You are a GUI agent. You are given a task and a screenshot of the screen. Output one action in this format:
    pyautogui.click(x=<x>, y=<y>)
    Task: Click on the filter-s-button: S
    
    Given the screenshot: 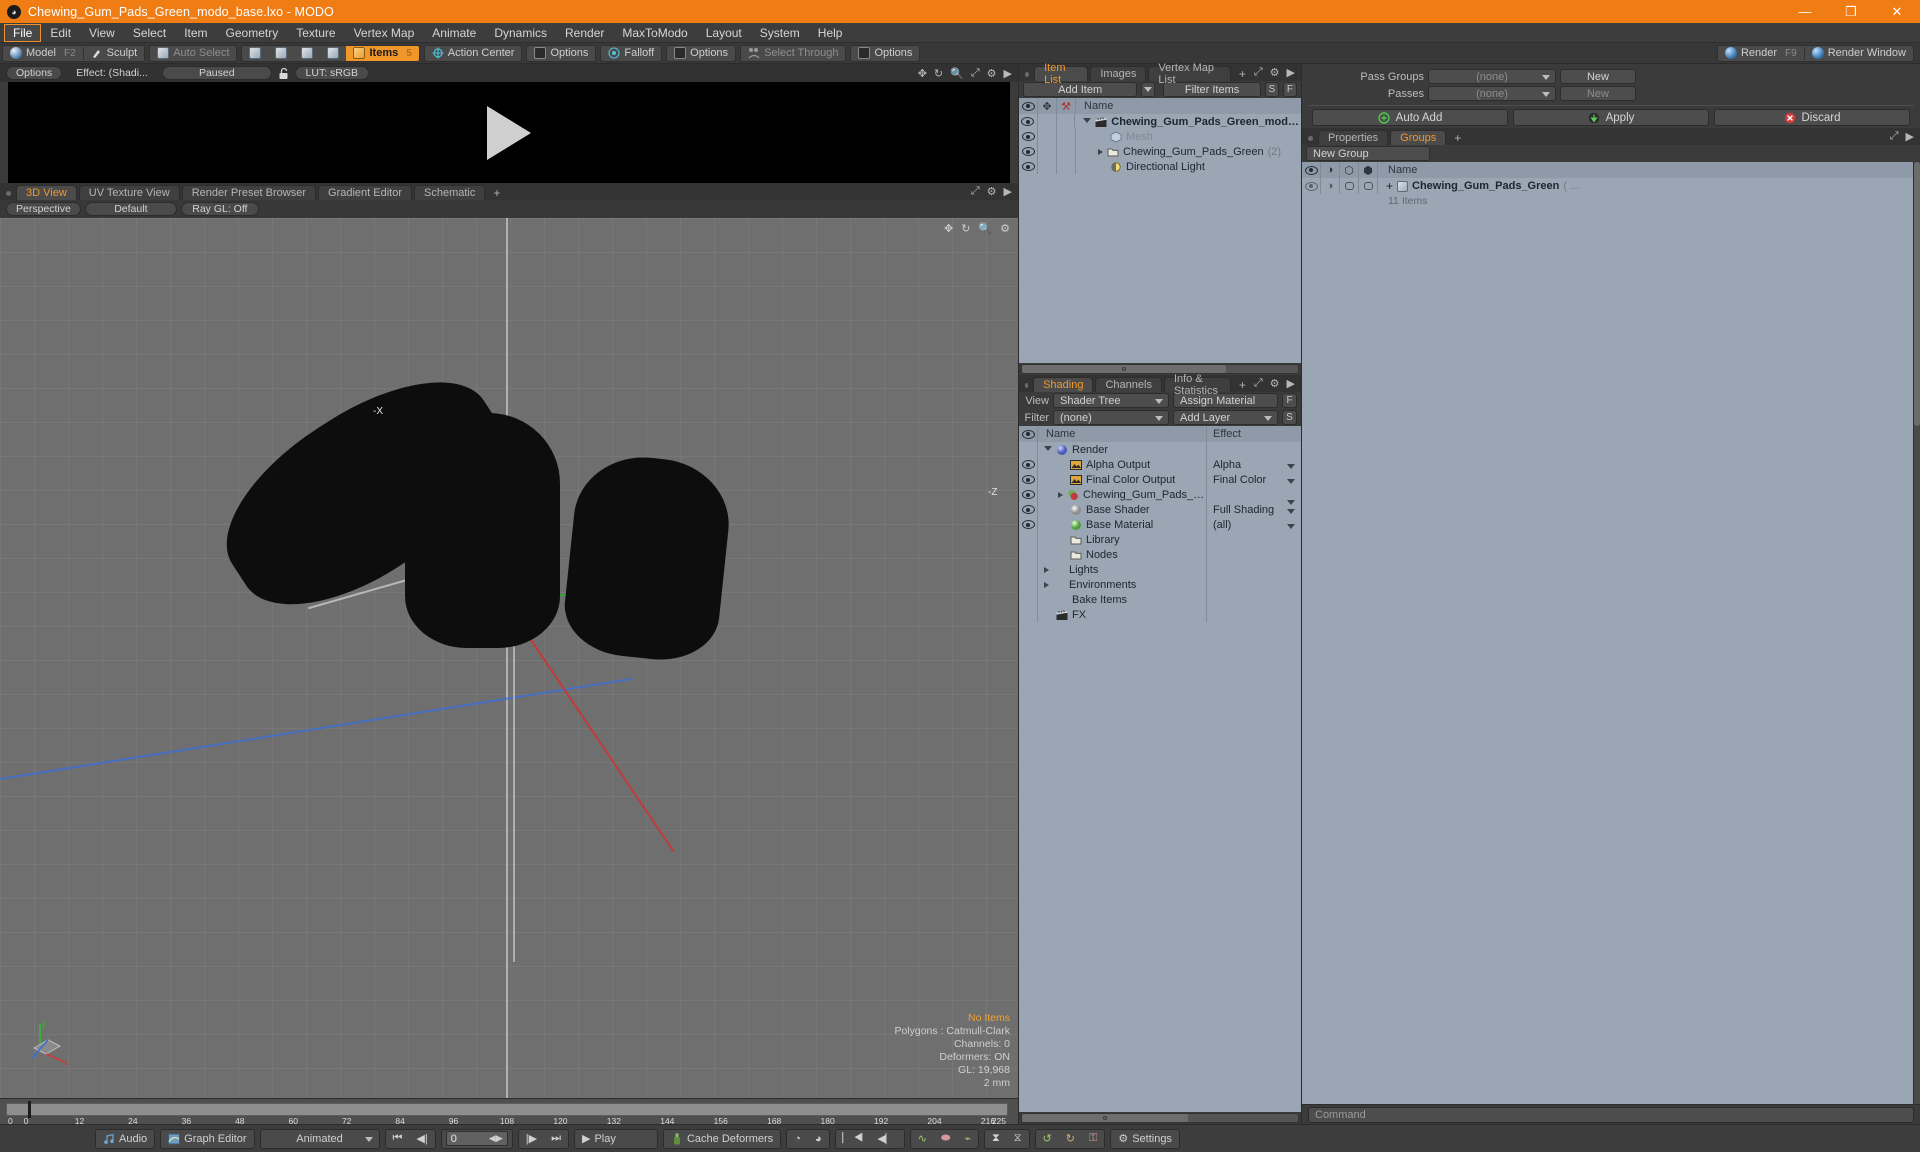 What is the action you would take?
    pyautogui.click(x=1271, y=89)
    